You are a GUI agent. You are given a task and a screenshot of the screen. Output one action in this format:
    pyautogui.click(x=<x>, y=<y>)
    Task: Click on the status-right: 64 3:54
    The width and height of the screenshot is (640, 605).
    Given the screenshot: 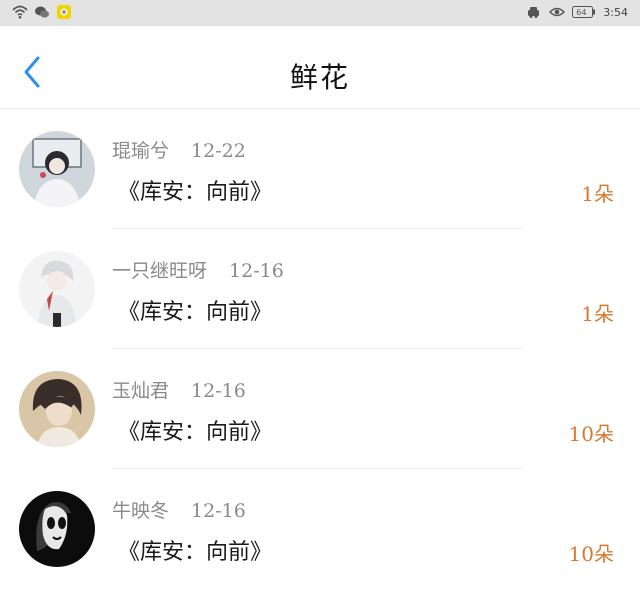 What is the action you would take?
    pyautogui.click(x=577, y=12)
    